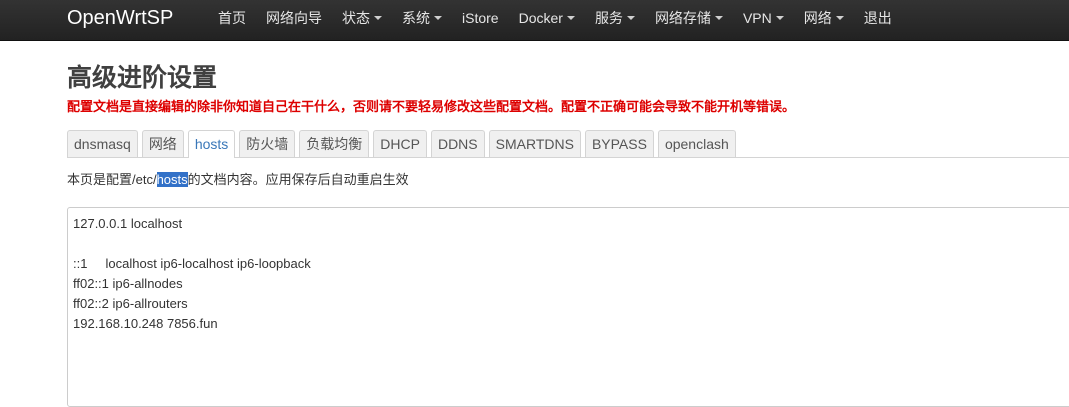 This screenshot has height=407, width=1069. I want to click on tab-0: dnsmasq, so click(102, 143).